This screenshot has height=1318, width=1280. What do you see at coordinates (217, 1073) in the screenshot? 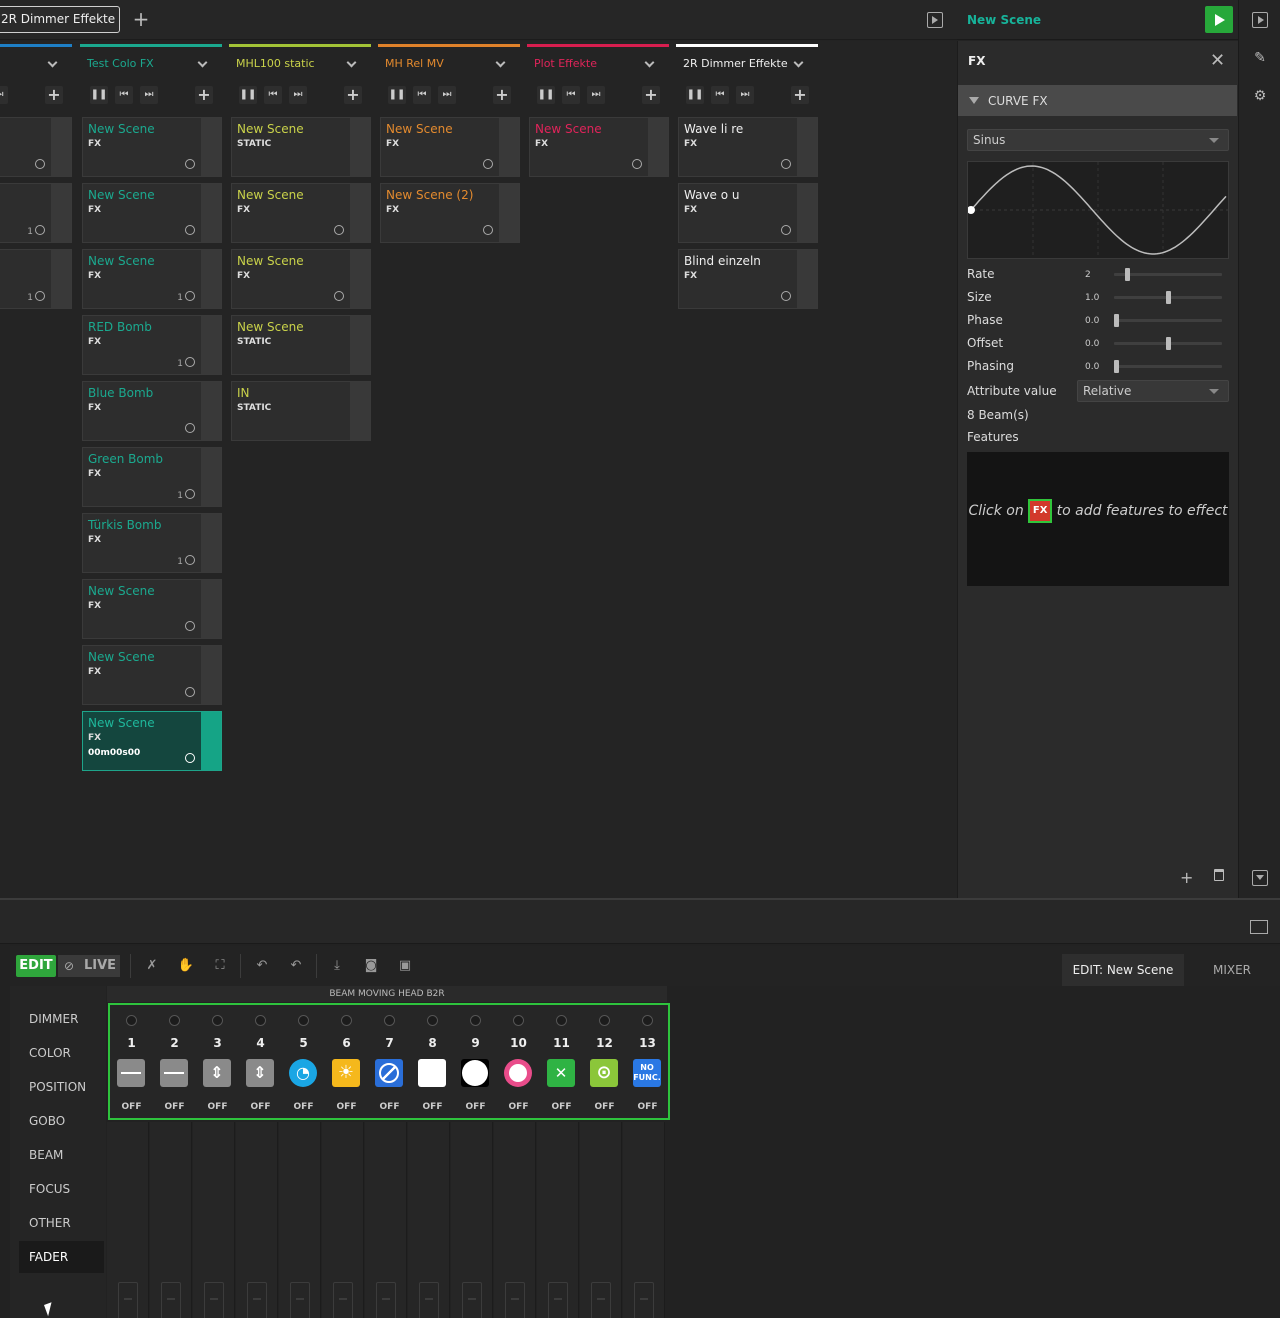
I see `slider-v-icon: ⇕` at bounding box center [217, 1073].